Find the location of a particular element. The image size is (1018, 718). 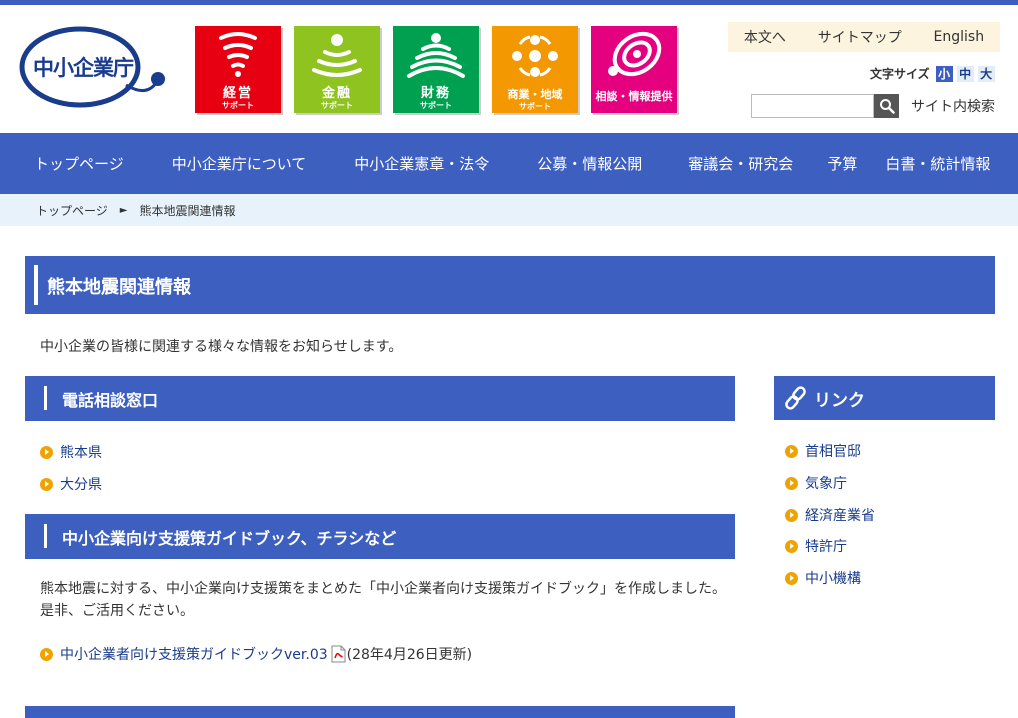

orbit-cycle-icon is located at coordinates (535, 56).